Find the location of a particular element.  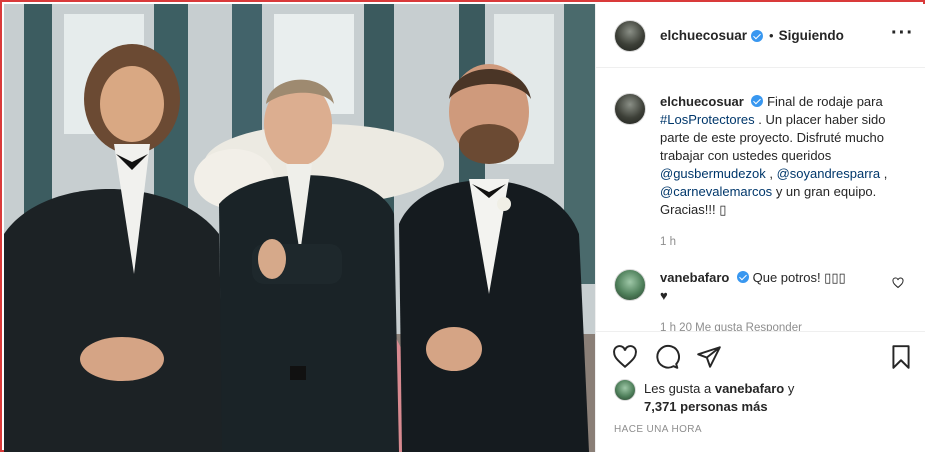

likes-prefix: Les gusta a is located at coordinates (678, 388).